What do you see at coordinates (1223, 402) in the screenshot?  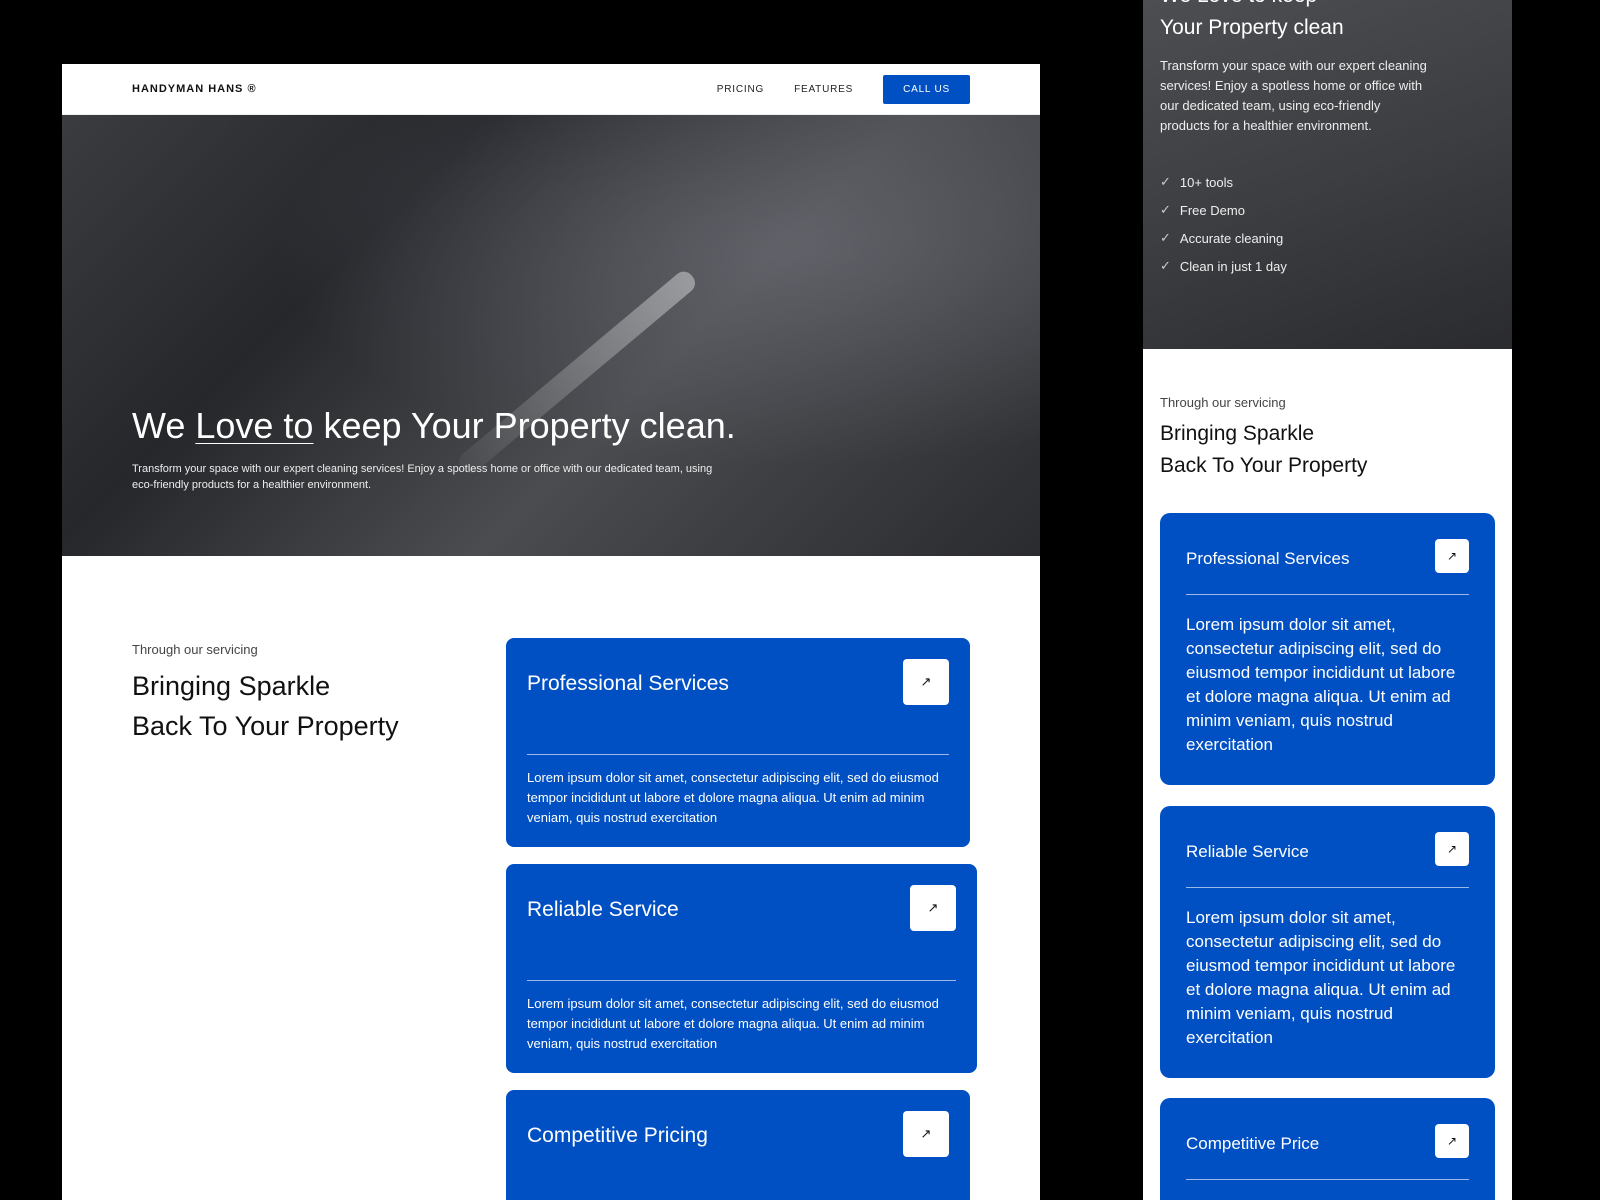 I see `mobile-section-subtitle: Through our servicing` at bounding box center [1223, 402].